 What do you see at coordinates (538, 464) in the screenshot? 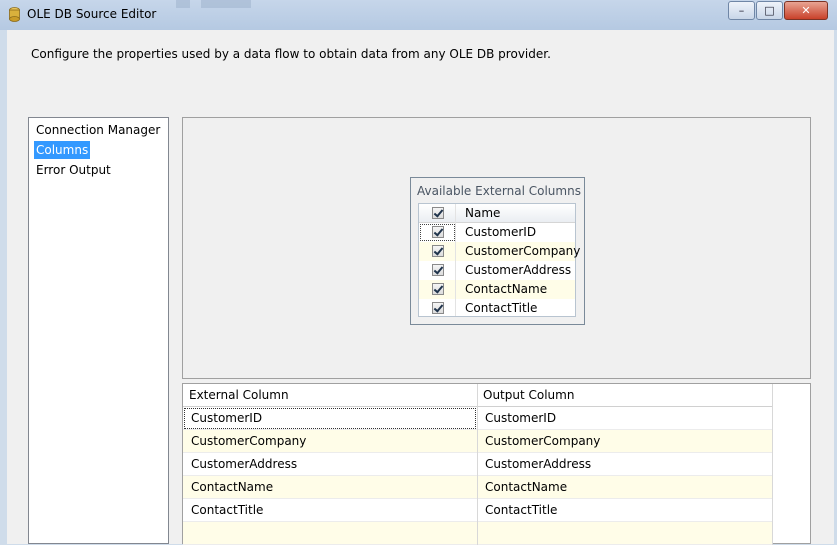
I see `output-column-cell: CustomerAddress` at bounding box center [538, 464].